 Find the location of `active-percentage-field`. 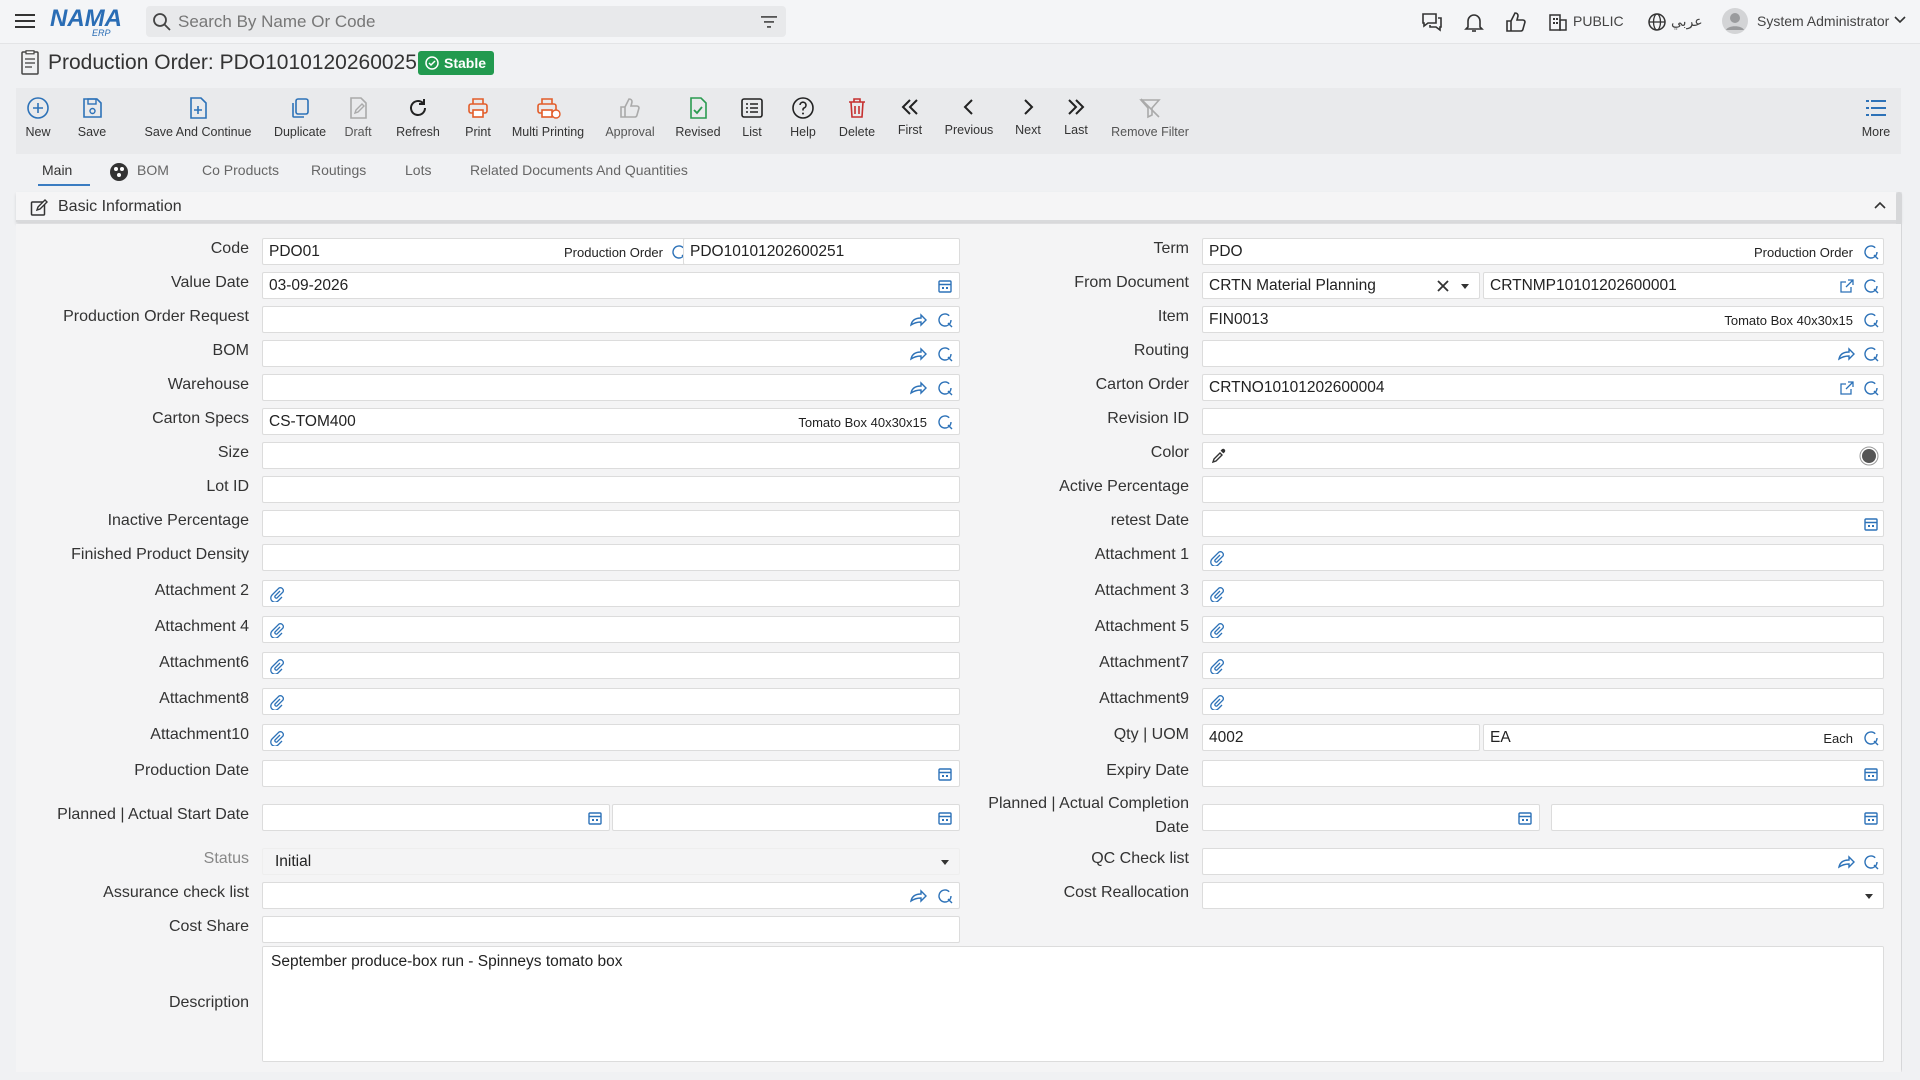

active-percentage-field is located at coordinates (1543, 489).